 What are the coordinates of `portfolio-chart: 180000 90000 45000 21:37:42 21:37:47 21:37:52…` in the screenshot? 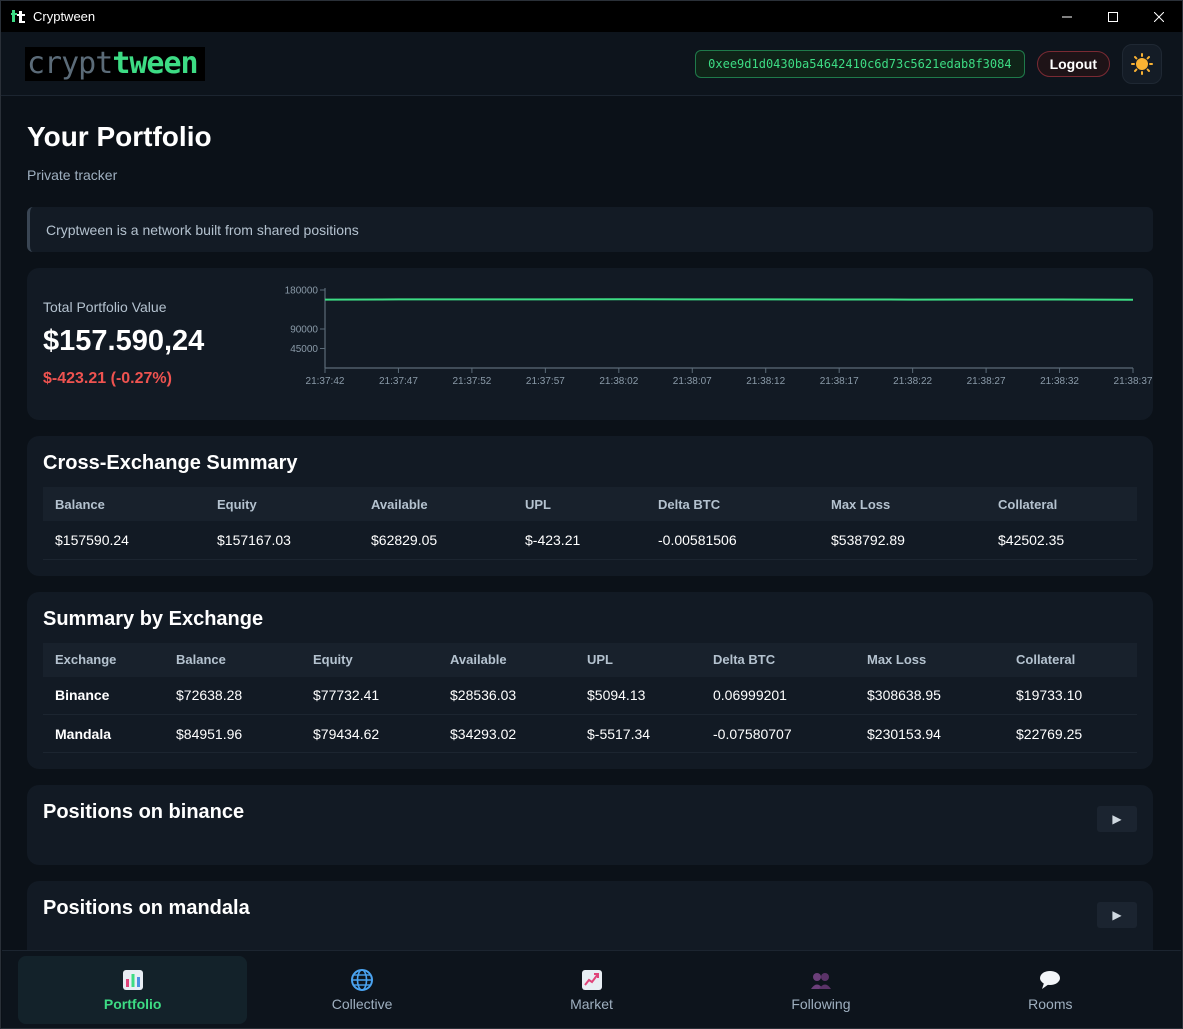 It's located at (717, 343).